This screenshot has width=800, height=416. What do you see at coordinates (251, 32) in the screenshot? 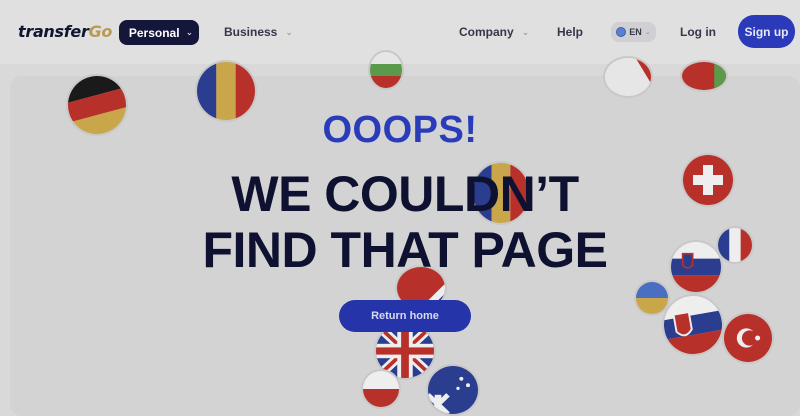
I see `nav-business-label: Business` at bounding box center [251, 32].